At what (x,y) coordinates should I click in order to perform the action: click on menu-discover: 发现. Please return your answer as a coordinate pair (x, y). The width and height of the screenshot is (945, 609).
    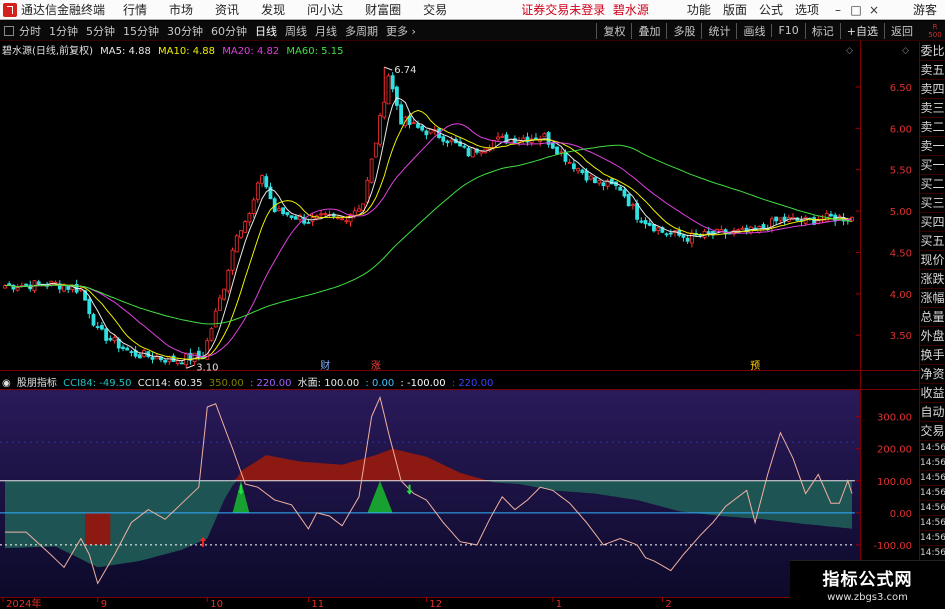
    Looking at the image, I should click on (273, 9).